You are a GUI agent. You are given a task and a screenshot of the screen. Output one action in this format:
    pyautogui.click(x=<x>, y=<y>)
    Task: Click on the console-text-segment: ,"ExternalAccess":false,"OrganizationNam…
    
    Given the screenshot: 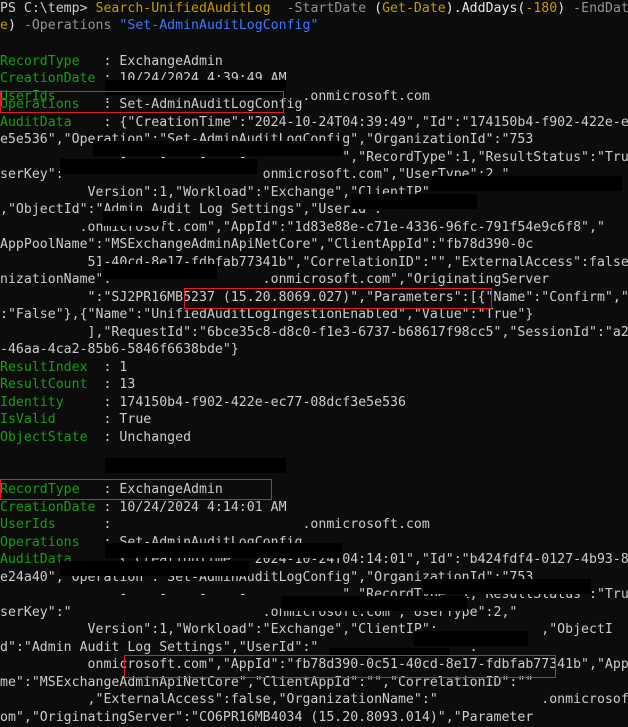 What is the action you would take?
    pyautogui.click(x=314, y=699)
    